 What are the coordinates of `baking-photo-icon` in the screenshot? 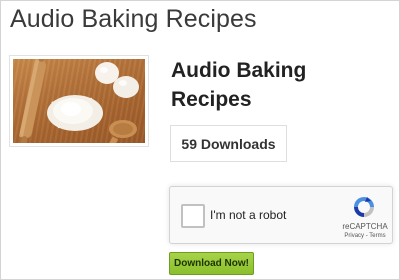 It's located at (79, 101).